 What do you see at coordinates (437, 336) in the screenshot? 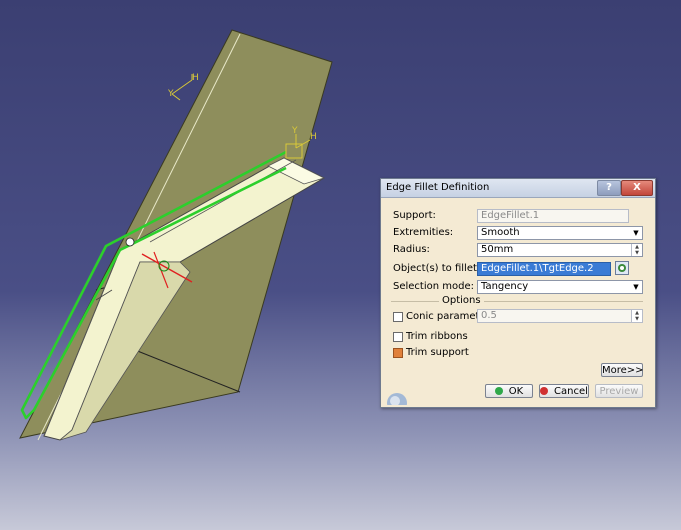
I see `trim-ribbons-label: Trim ribbons` at bounding box center [437, 336].